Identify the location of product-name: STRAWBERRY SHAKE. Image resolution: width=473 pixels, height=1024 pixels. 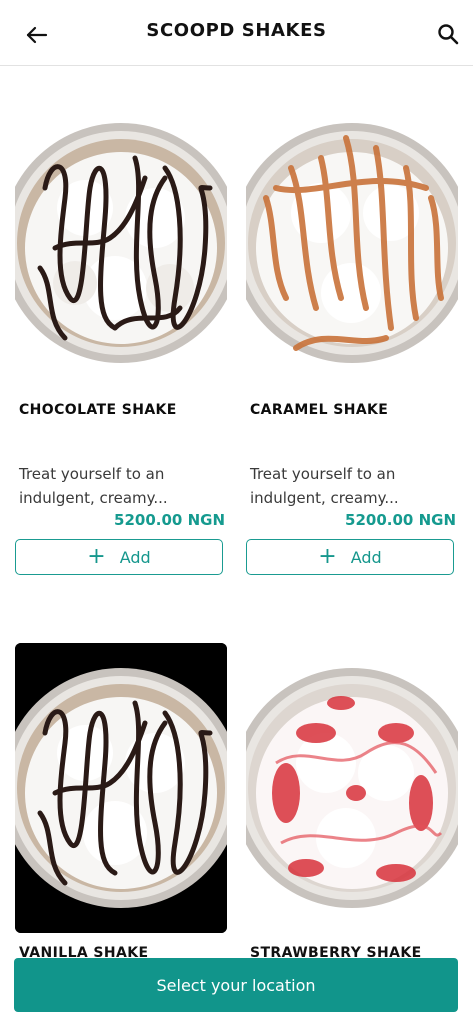
(336, 951).